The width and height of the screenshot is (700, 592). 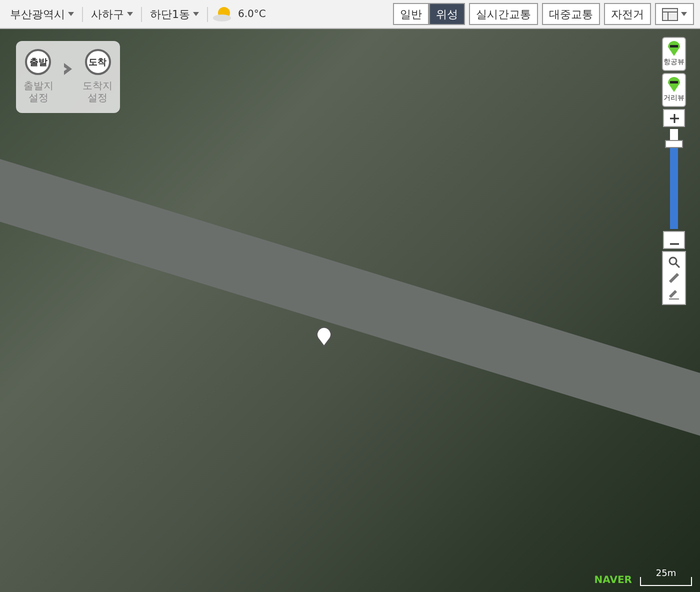 What do you see at coordinates (674, 240) in the screenshot?
I see `zoom-out-button` at bounding box center [674, 240].